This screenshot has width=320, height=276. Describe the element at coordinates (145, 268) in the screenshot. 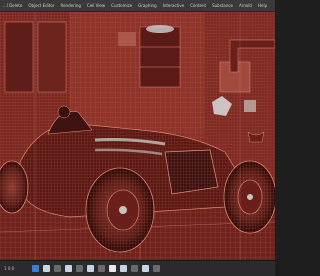

I see `outliner-icon` at that location.